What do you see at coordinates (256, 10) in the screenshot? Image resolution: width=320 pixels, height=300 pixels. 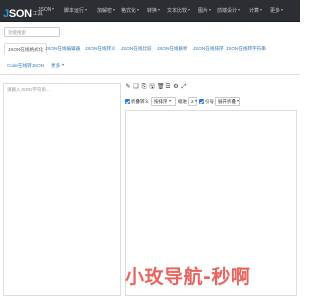 I see `nav-item-calculate: 计算` at bounding box center [256, 10].